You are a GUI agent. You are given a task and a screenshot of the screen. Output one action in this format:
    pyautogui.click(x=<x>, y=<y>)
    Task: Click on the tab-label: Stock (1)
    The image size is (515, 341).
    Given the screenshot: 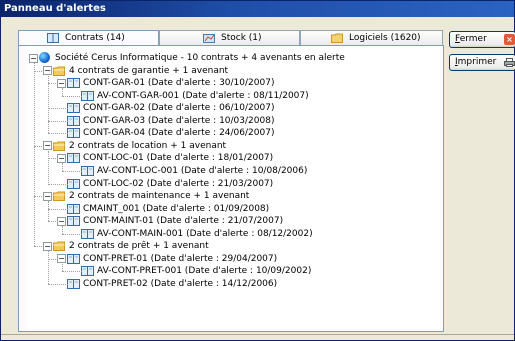 What is the action you would take?
    pyautogui.click(x=241, y=38)
    